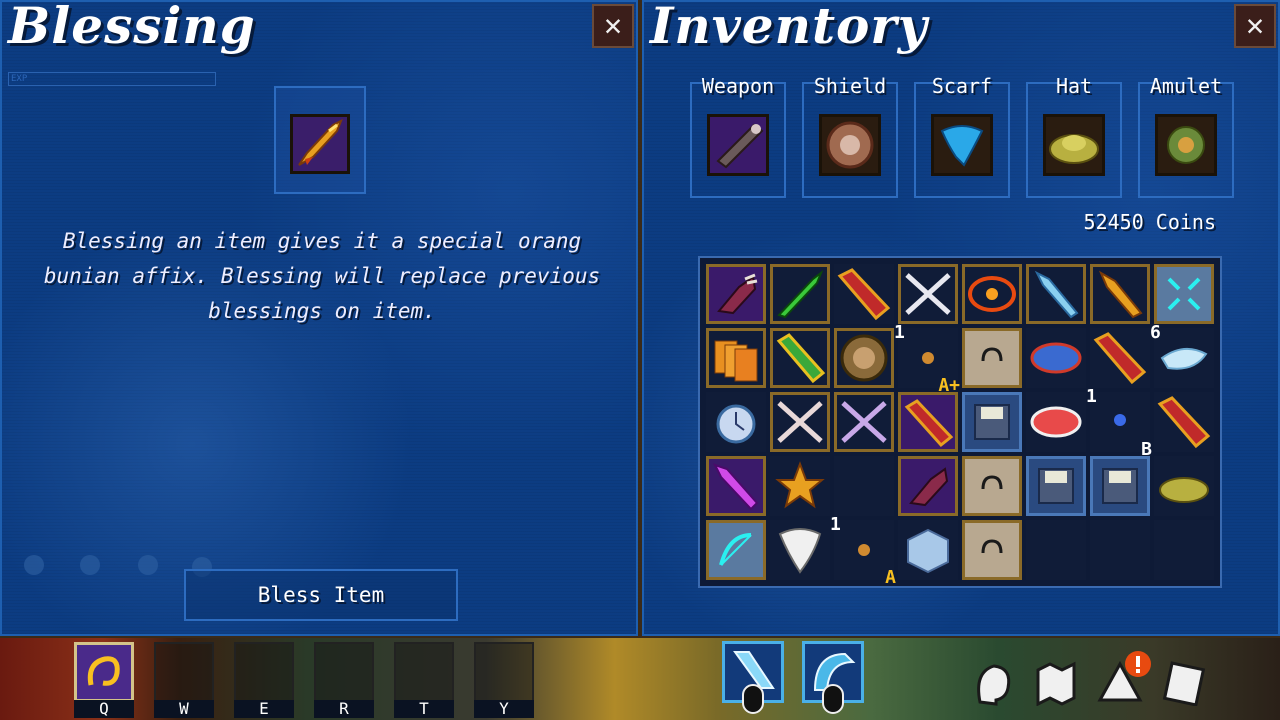 Image resolution: width=1280 pixels, height=720 pixels. I want to click on equip-slot-hat: Hat, so click(1074, 136).